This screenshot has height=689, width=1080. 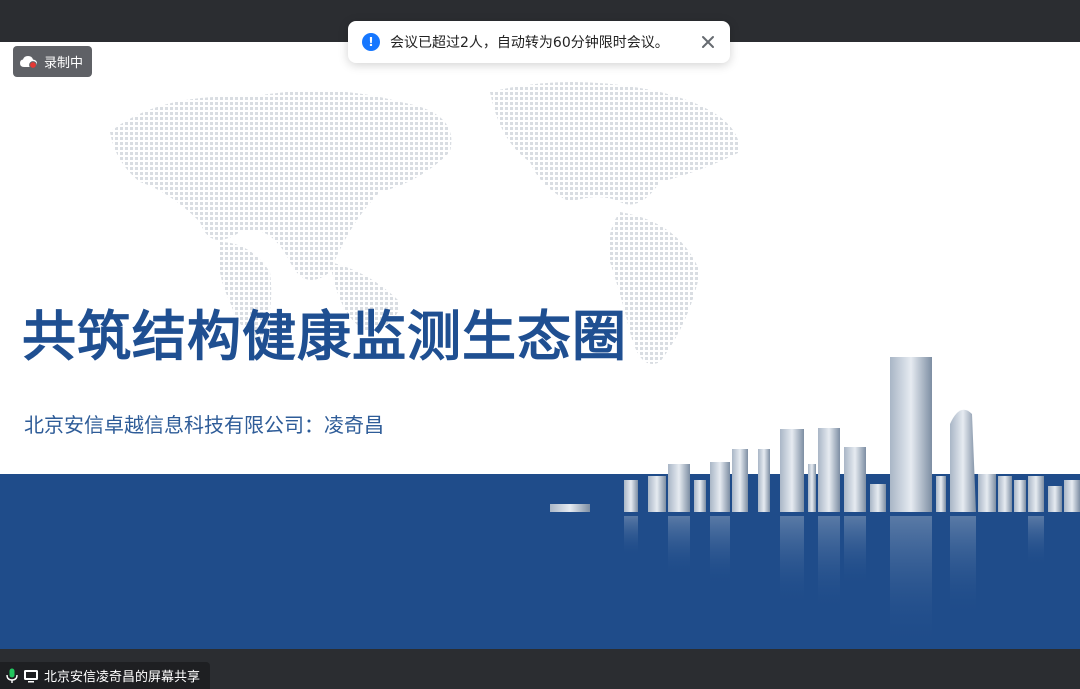 What do you see at coordinates (31, 675) in the screenshot?
I see `screen-share-icon` at bounding box center [31, 675].